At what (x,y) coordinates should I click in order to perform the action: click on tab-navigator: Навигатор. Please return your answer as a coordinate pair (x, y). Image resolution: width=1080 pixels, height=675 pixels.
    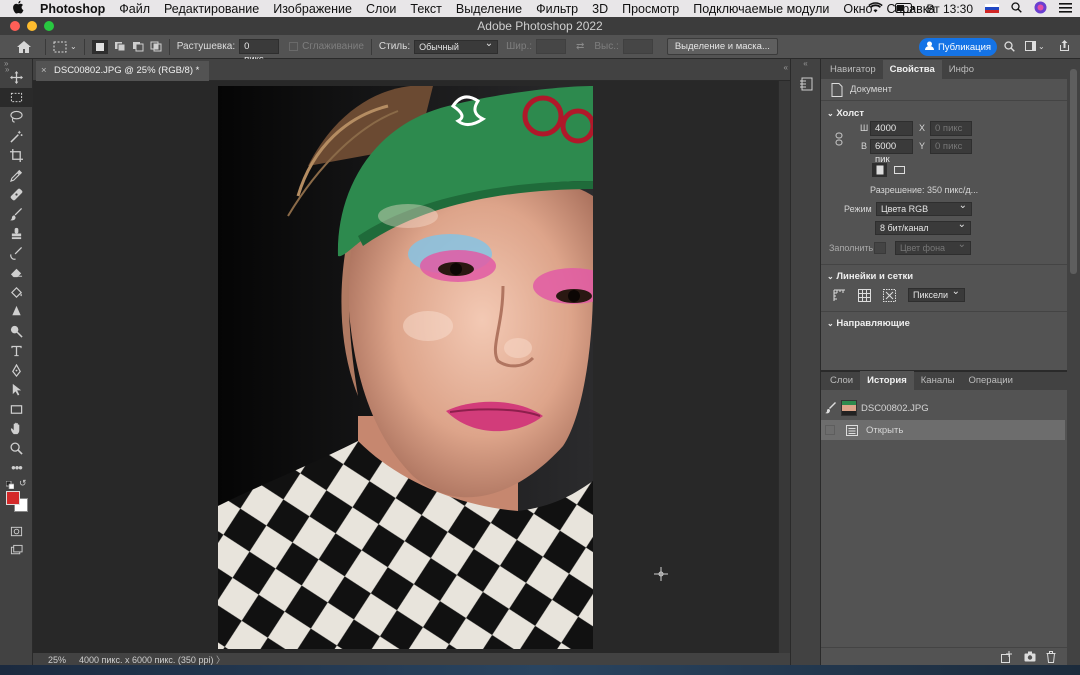
    Looking at the image, I should click on (853, 69).